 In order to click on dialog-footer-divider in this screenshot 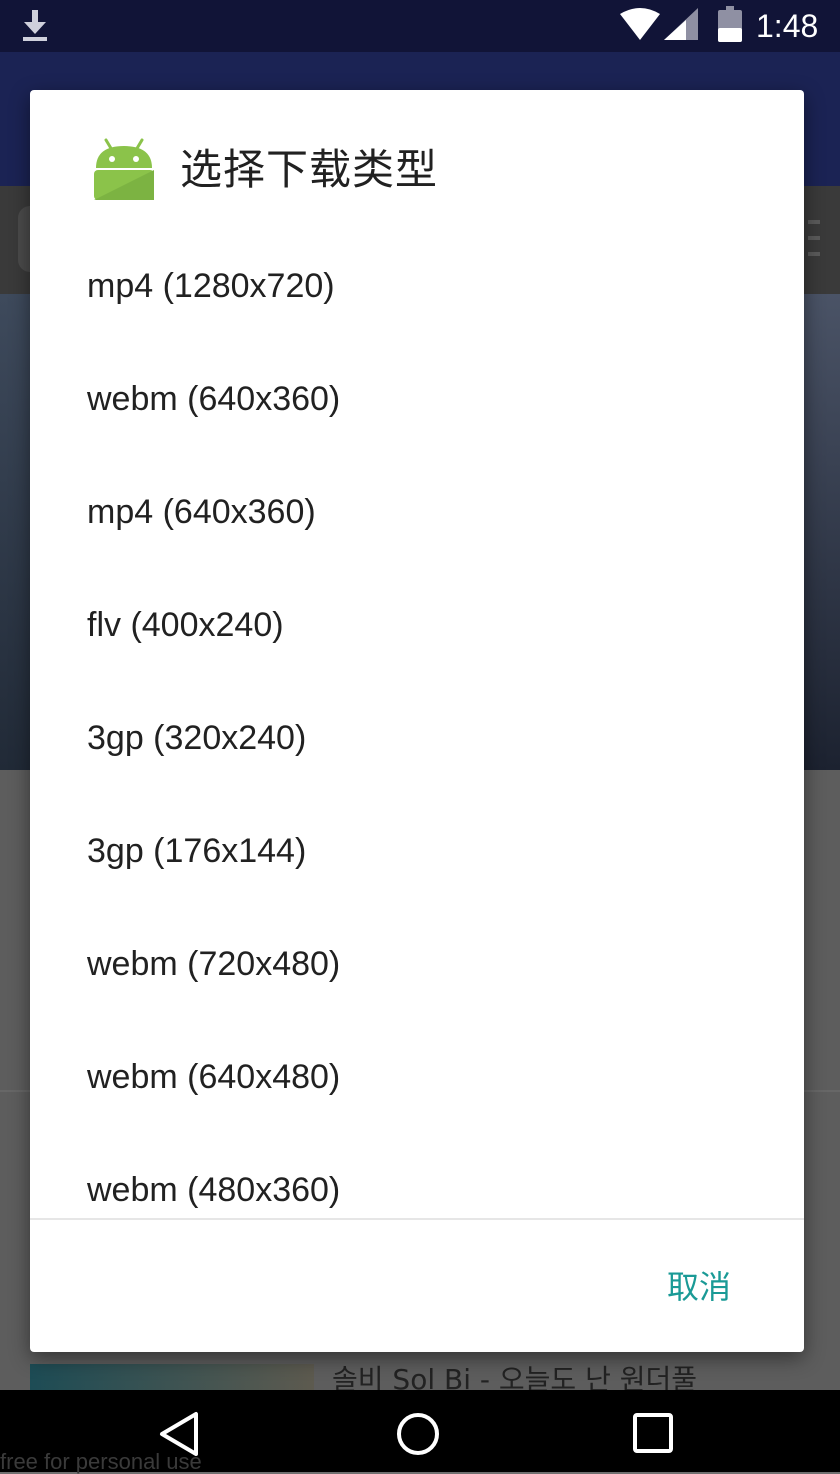, I will do `click(417, 1219)`.